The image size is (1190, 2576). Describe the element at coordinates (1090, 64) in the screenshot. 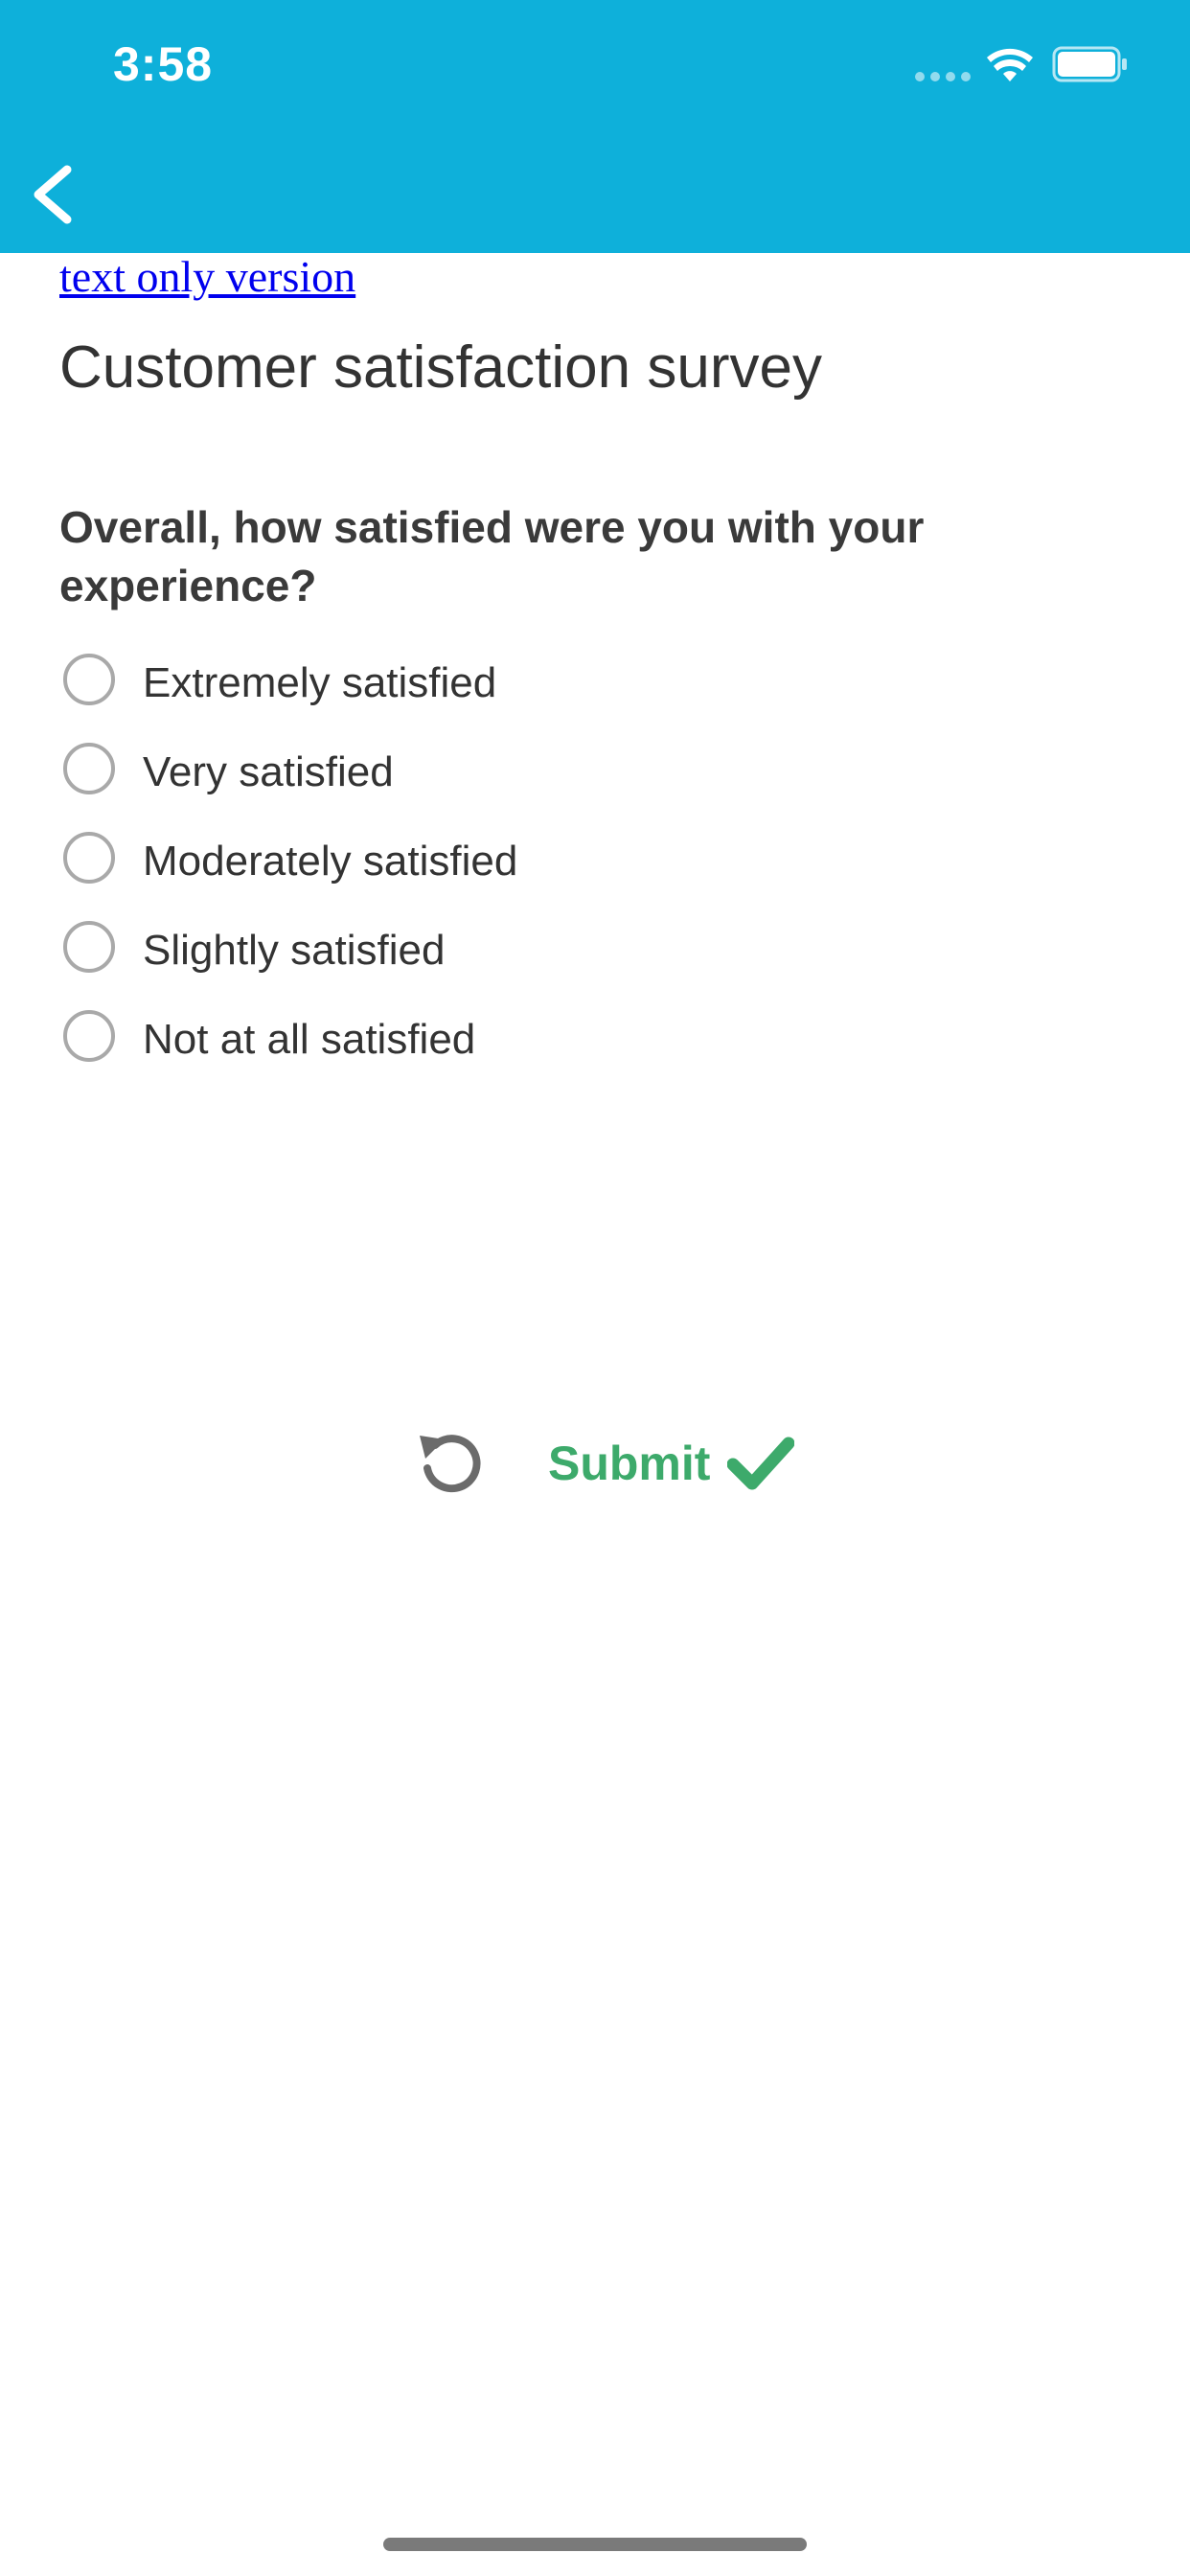

I see `battery-icon` at that location.